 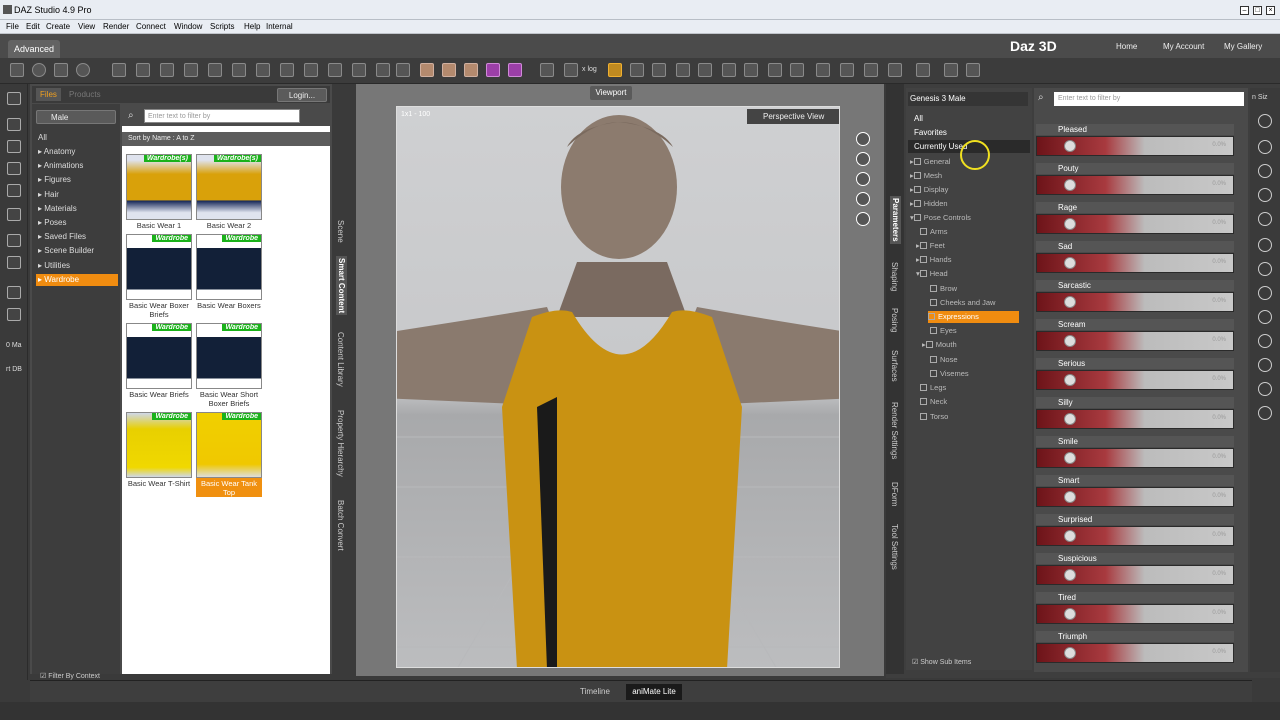 What do you see at coordinates (77, 166) in the screenshot?
I see `category-animations: ▸ Animations` at bounding box center [77, 166].